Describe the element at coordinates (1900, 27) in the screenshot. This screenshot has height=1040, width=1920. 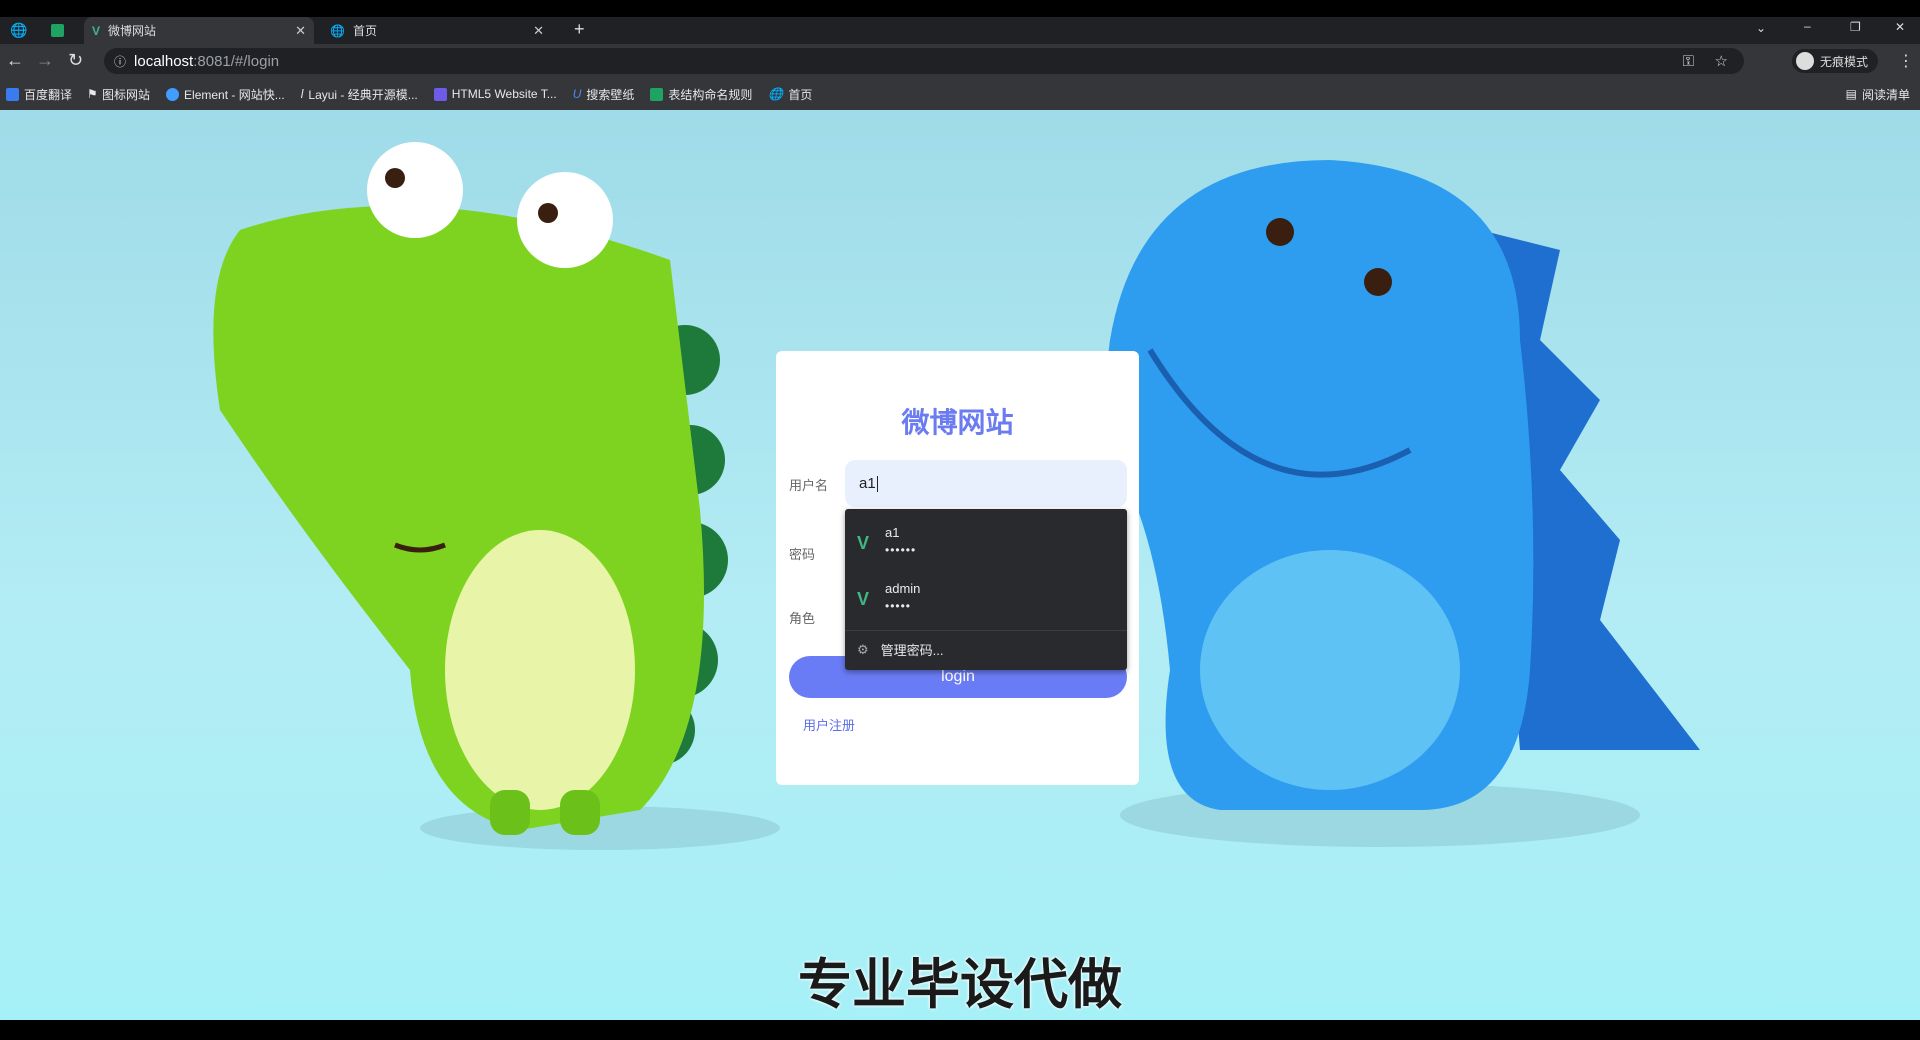
I see `close-window-button: ✕` at that location.